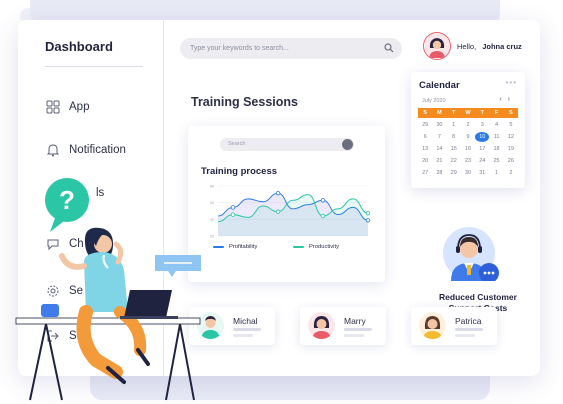 This screenshot has height=404, width=563. What do you see at coordinates (53, 150) in the screenshot?
I see `bell-icon` at bounding box center [53, 150].